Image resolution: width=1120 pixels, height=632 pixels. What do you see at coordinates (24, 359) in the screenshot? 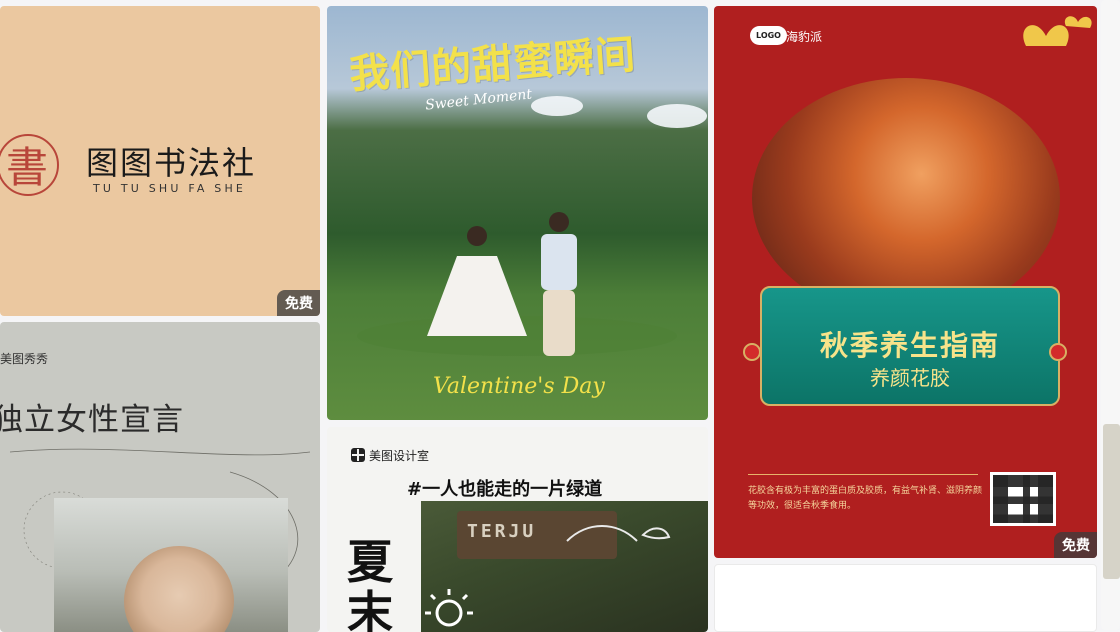
I see `brand-label: 美图秀秀` at bounding box center [24, 359].